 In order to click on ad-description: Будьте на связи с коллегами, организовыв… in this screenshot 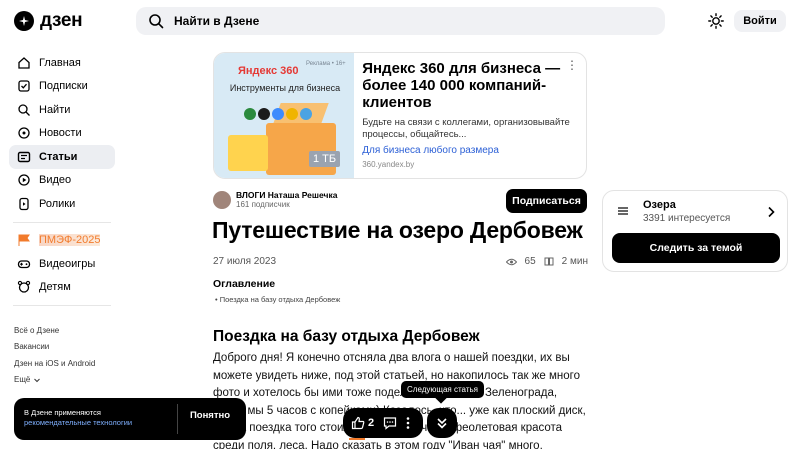, I will do `click(466, 128)`.